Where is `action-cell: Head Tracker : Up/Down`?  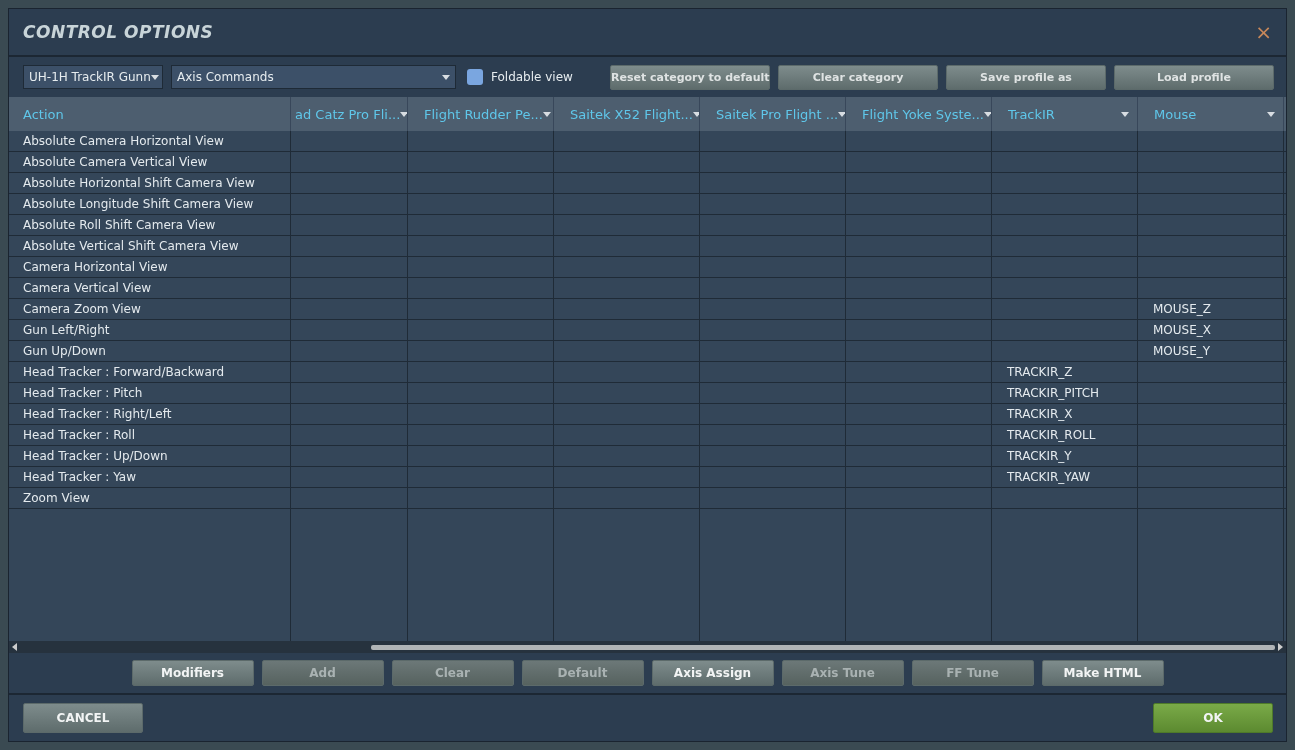
action-cell: Head Tracker : Up/Down is located at coordinates (150, 456).